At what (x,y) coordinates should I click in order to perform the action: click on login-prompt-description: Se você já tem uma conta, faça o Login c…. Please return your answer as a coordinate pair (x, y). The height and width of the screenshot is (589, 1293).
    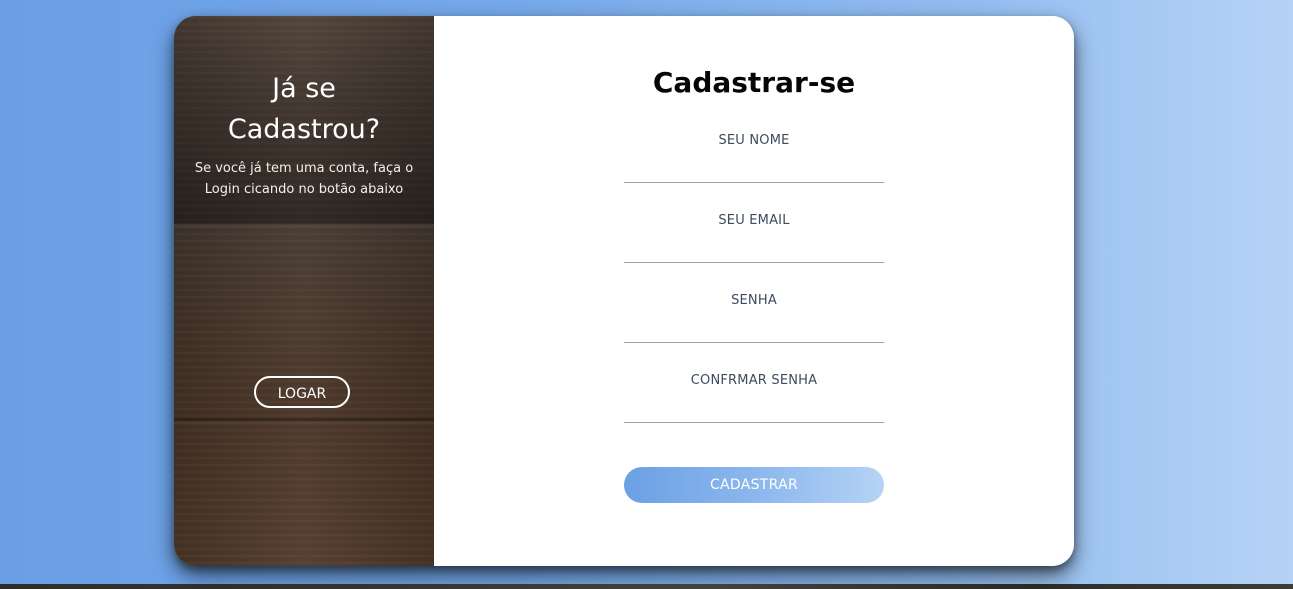
    Looking at the image, I should click on (304, 179).